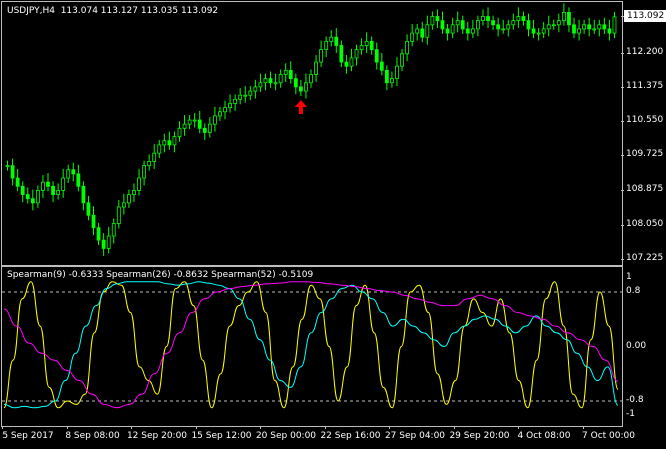  What do you see at coordinates (31, 11) in the screenshot?
I see `symbol-timeframe: USDJPY,H4` at bounding box center [31, 11].